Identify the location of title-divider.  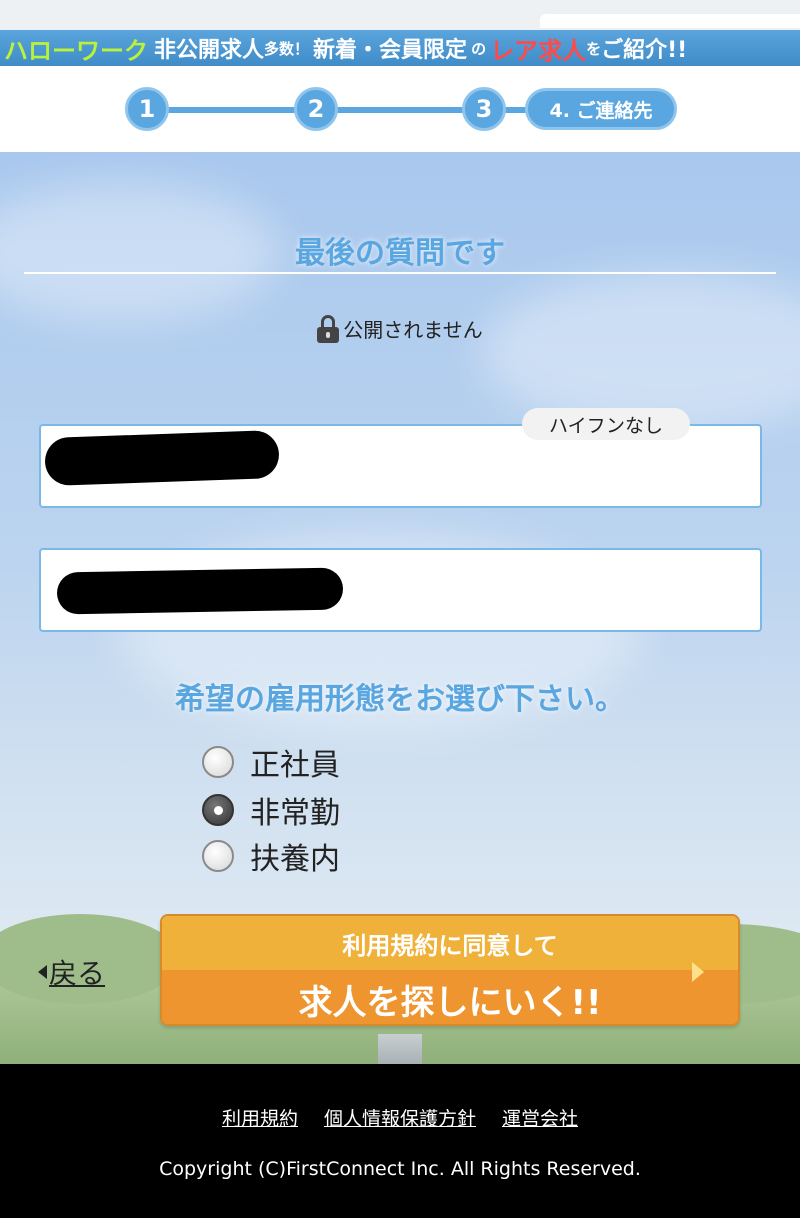
(400, 273).